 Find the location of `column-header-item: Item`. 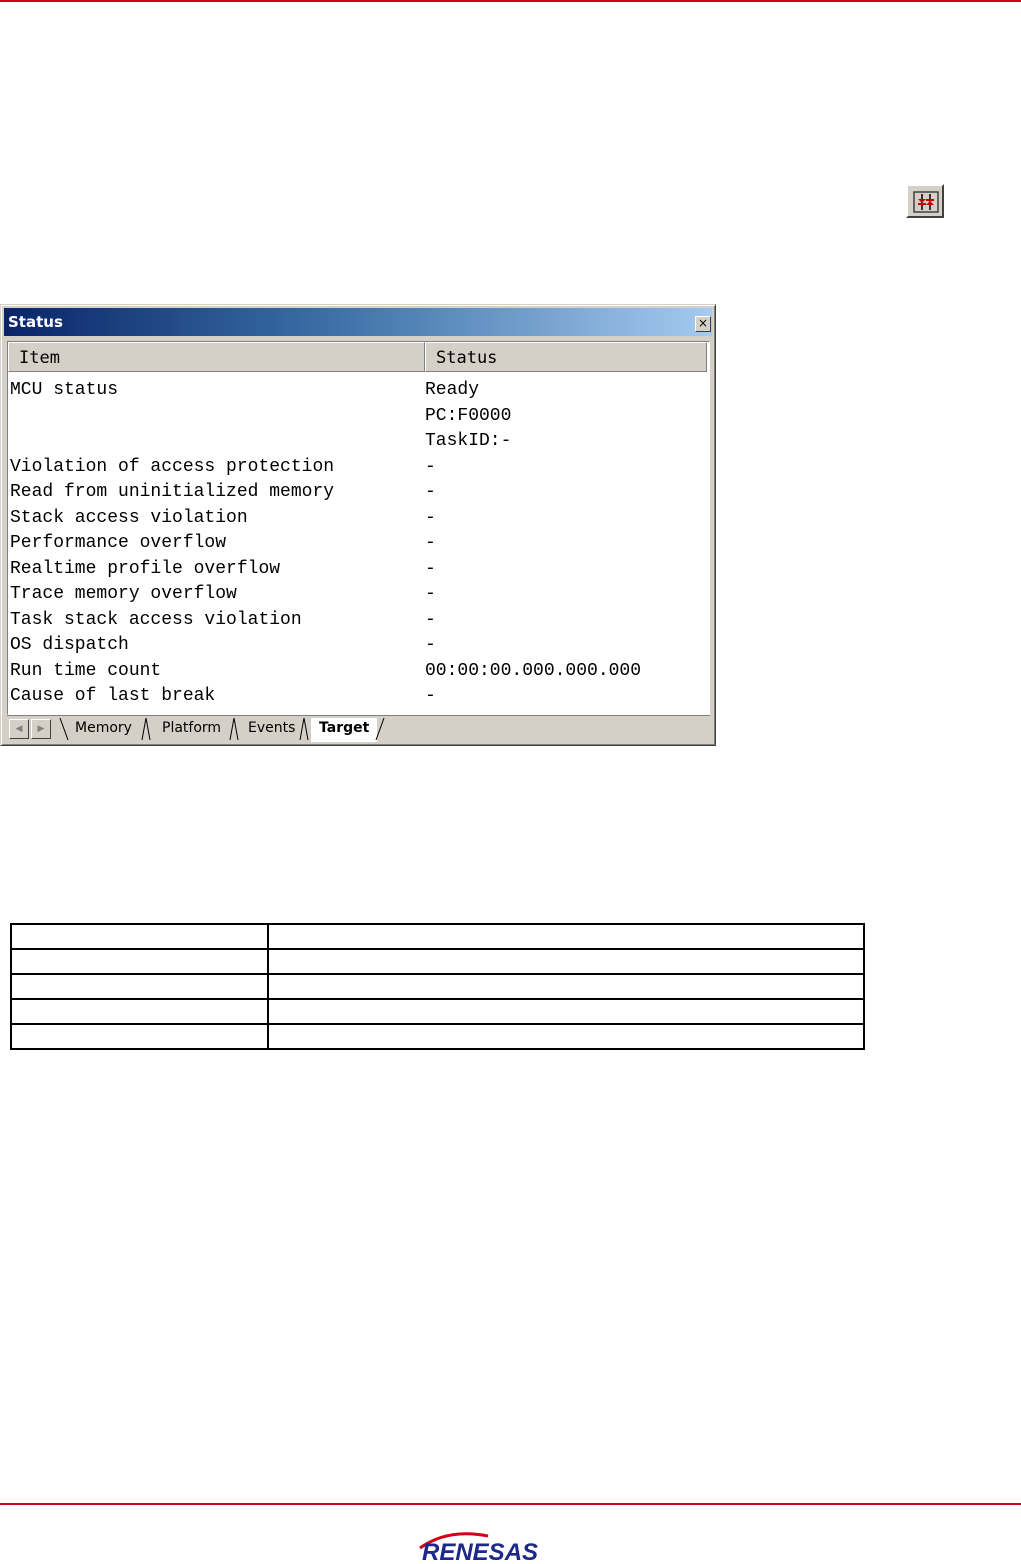

column-header-item: Item is located at coordinates (216, 357).